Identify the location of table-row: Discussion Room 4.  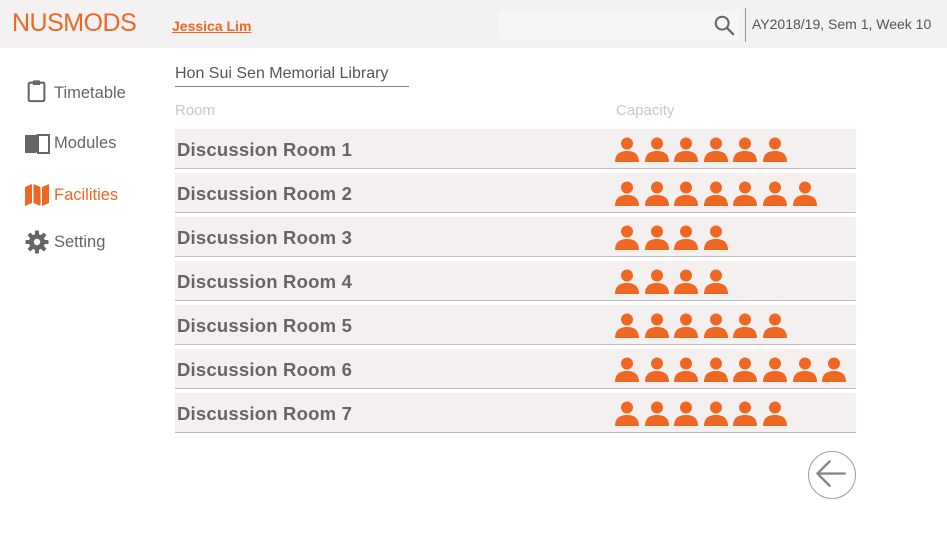
(515, 281).